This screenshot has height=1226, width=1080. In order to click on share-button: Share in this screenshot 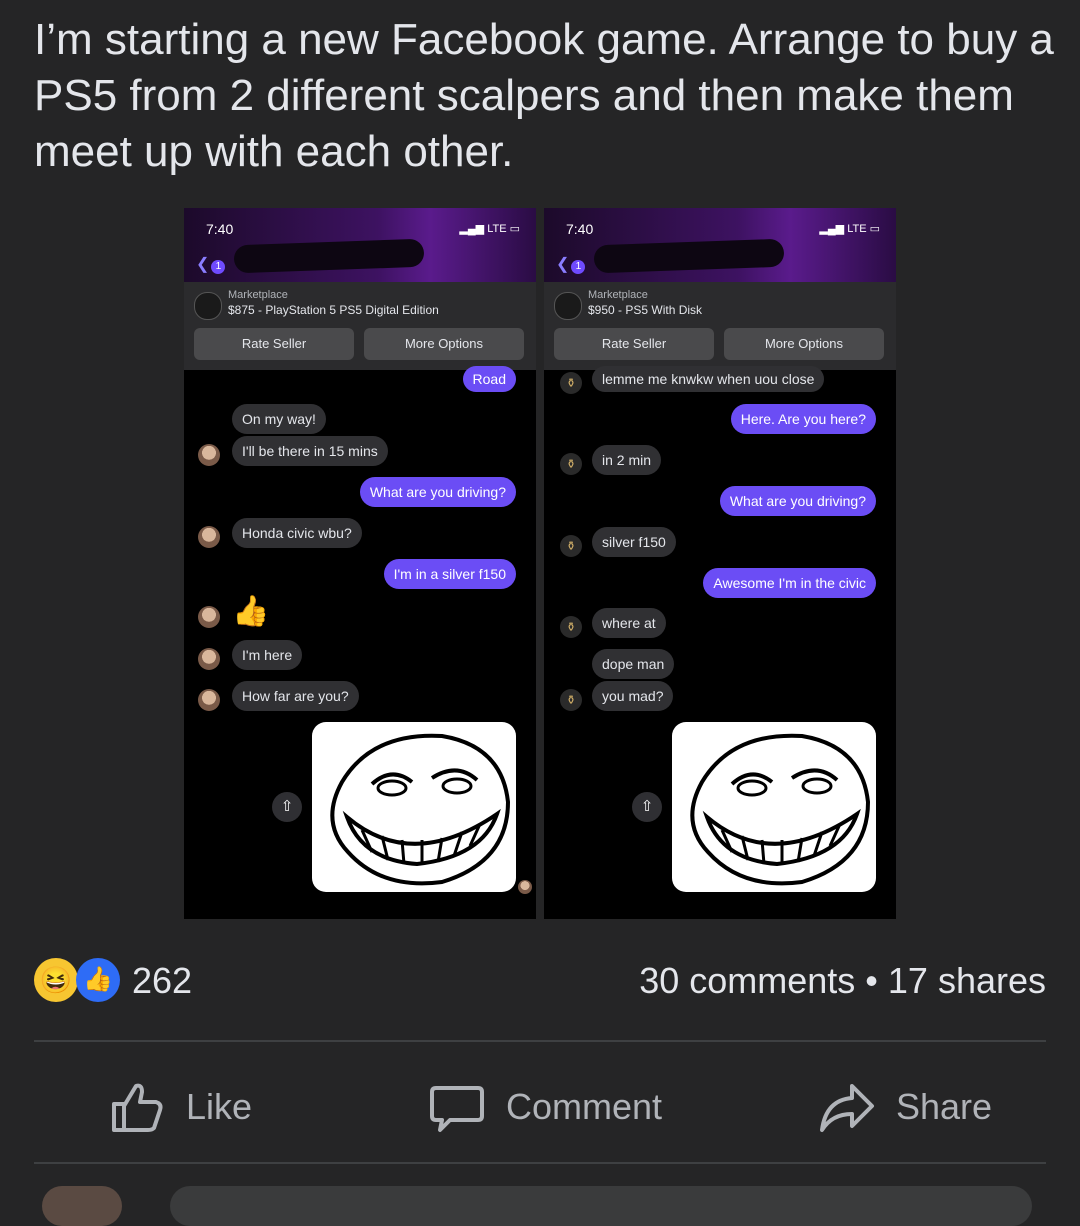, I will do `click(905, 1107)`.